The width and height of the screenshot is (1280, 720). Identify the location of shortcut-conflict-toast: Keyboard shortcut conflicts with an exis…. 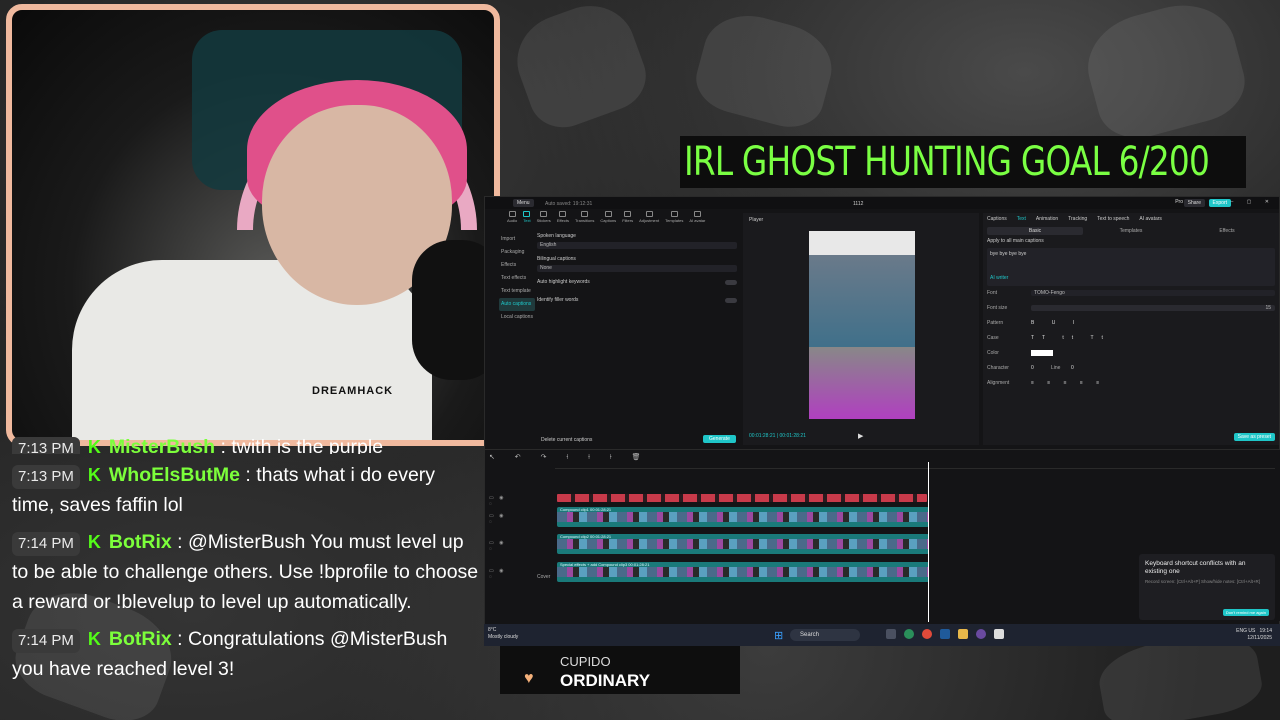
(1207, 587).